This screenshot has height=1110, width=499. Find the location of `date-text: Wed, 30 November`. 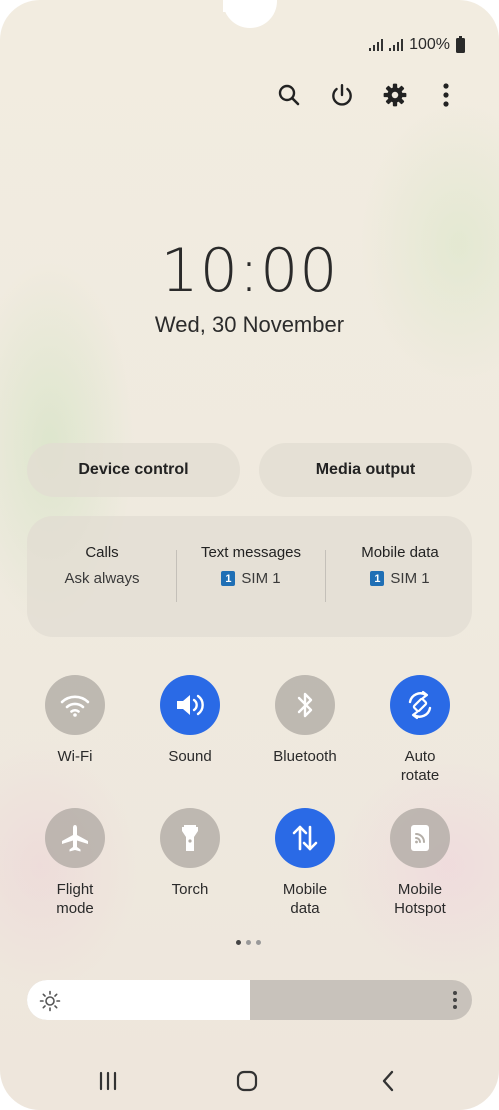

date-text: Wed, 30 November is located at coordinates (249, 324).